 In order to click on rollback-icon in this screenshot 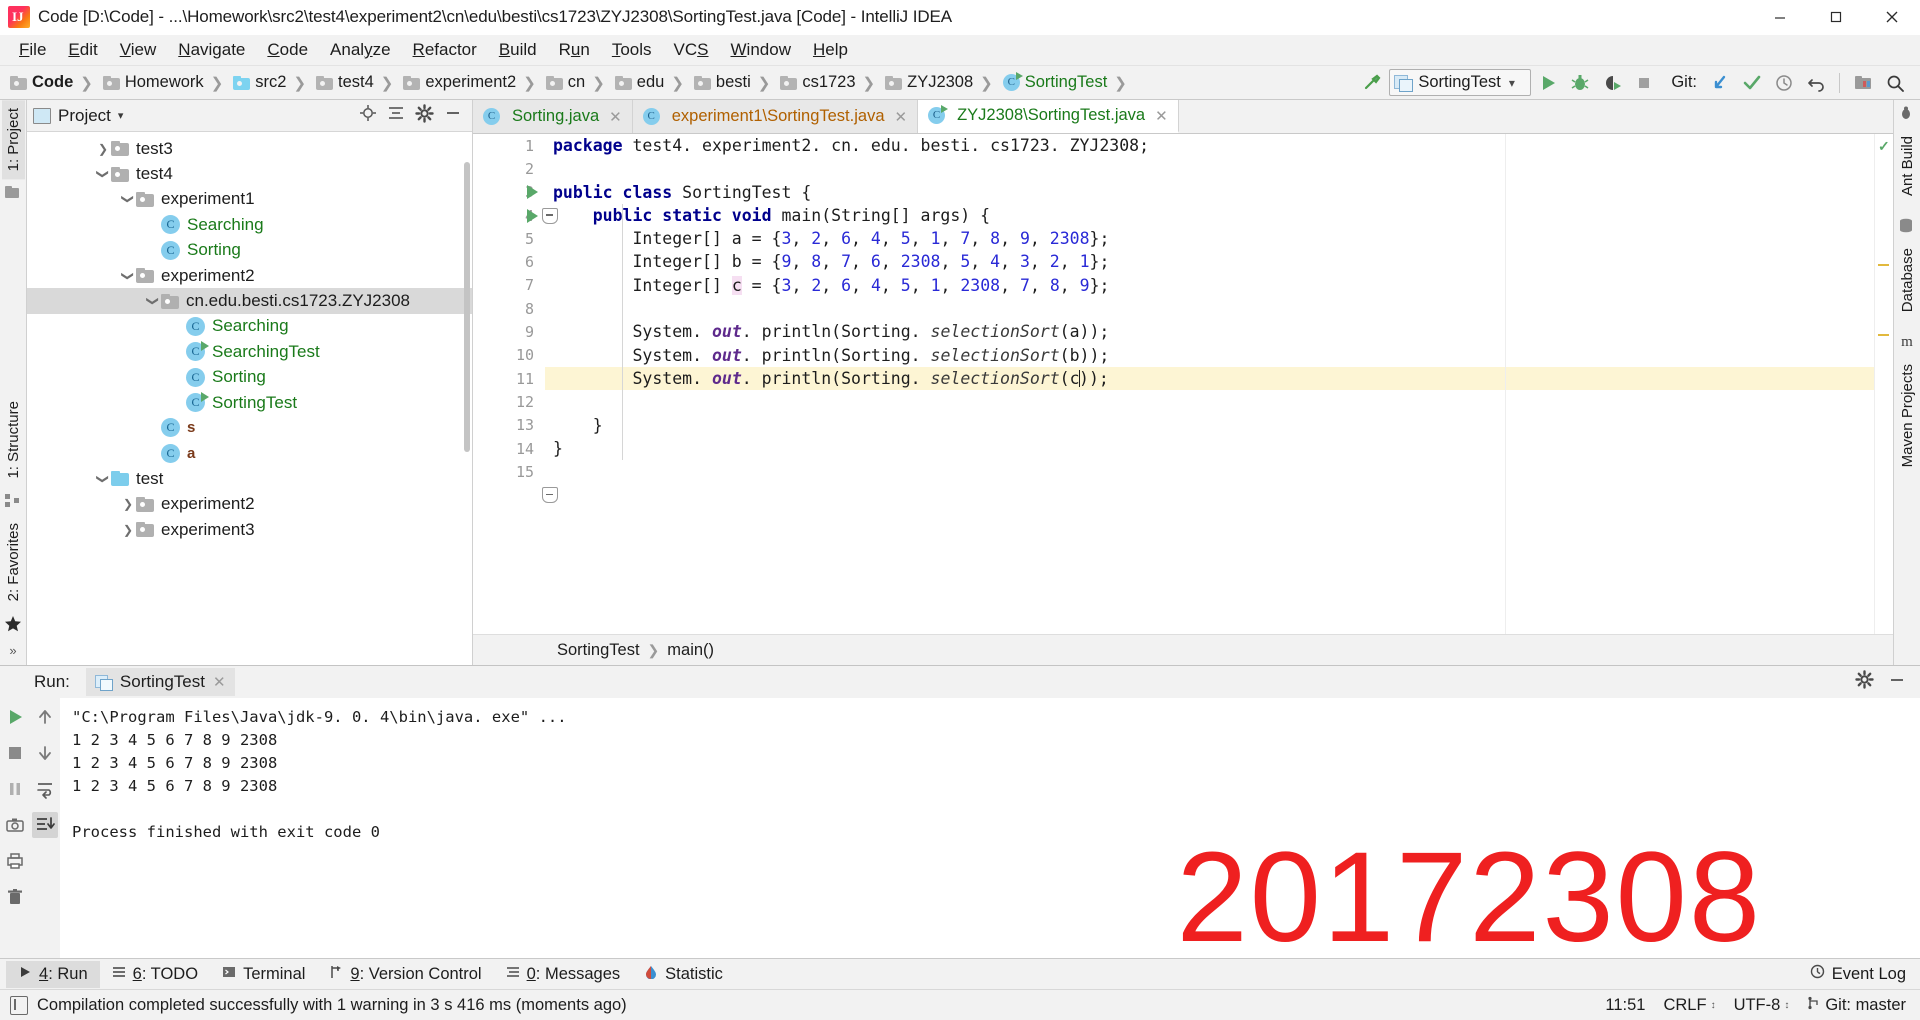, I will do `click(1816, 82)`.